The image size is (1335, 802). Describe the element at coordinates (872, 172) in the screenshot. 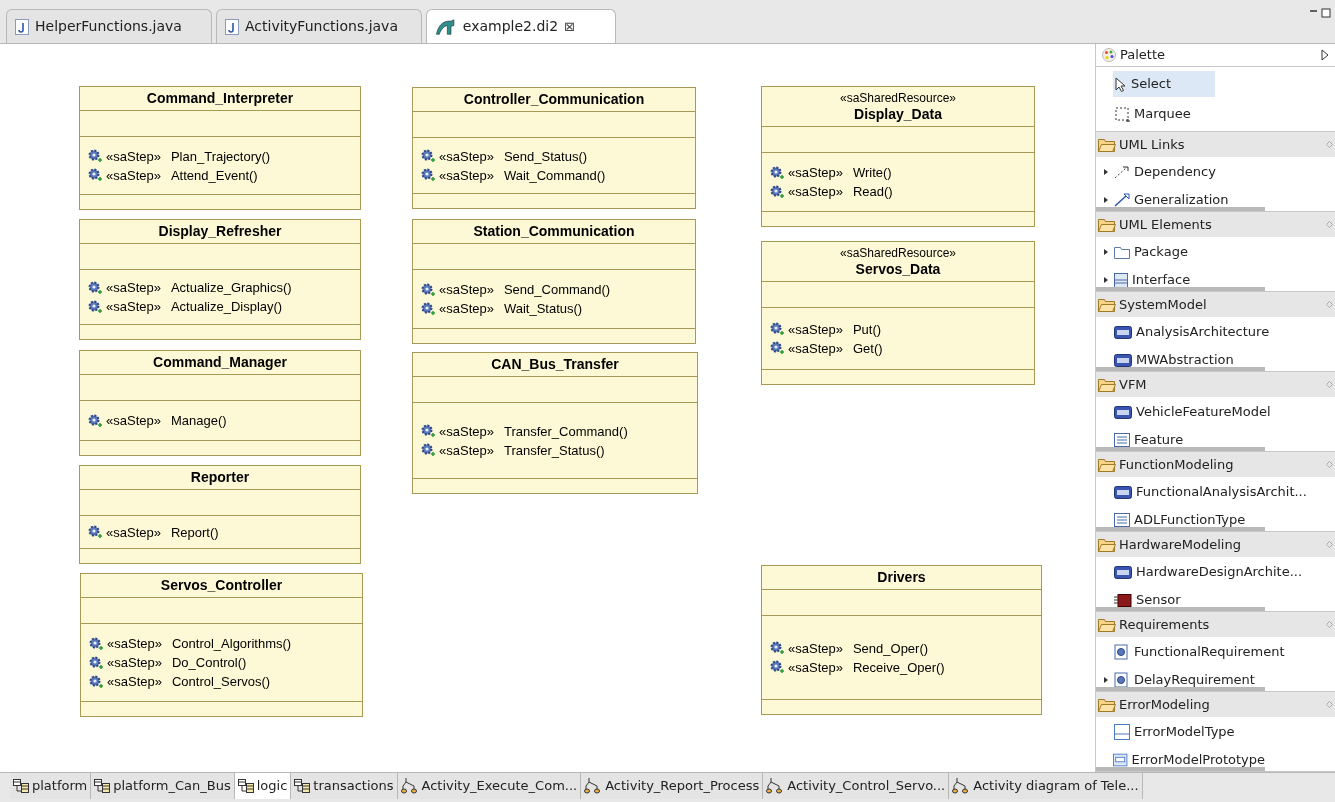

I see `operation-name: Write()` at that location.